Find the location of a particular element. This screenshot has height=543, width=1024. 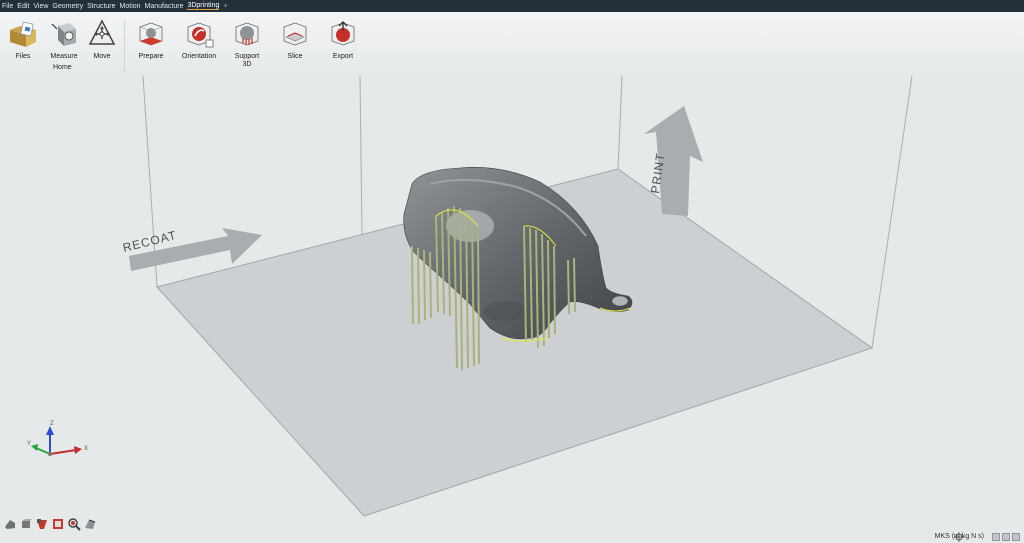

view-toolbar is located at coordinates (50, 524).